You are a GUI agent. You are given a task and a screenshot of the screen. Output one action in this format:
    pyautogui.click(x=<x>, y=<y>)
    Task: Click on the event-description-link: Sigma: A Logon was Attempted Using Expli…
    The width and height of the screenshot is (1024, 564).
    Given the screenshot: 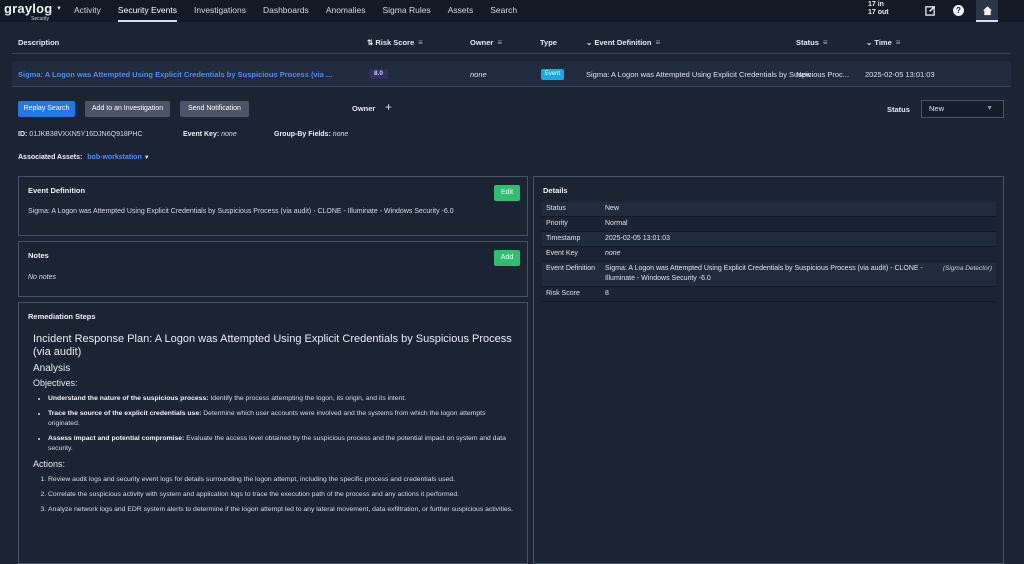 What is the action you would take?
    pyautogui.click(x=175, y=74)
    